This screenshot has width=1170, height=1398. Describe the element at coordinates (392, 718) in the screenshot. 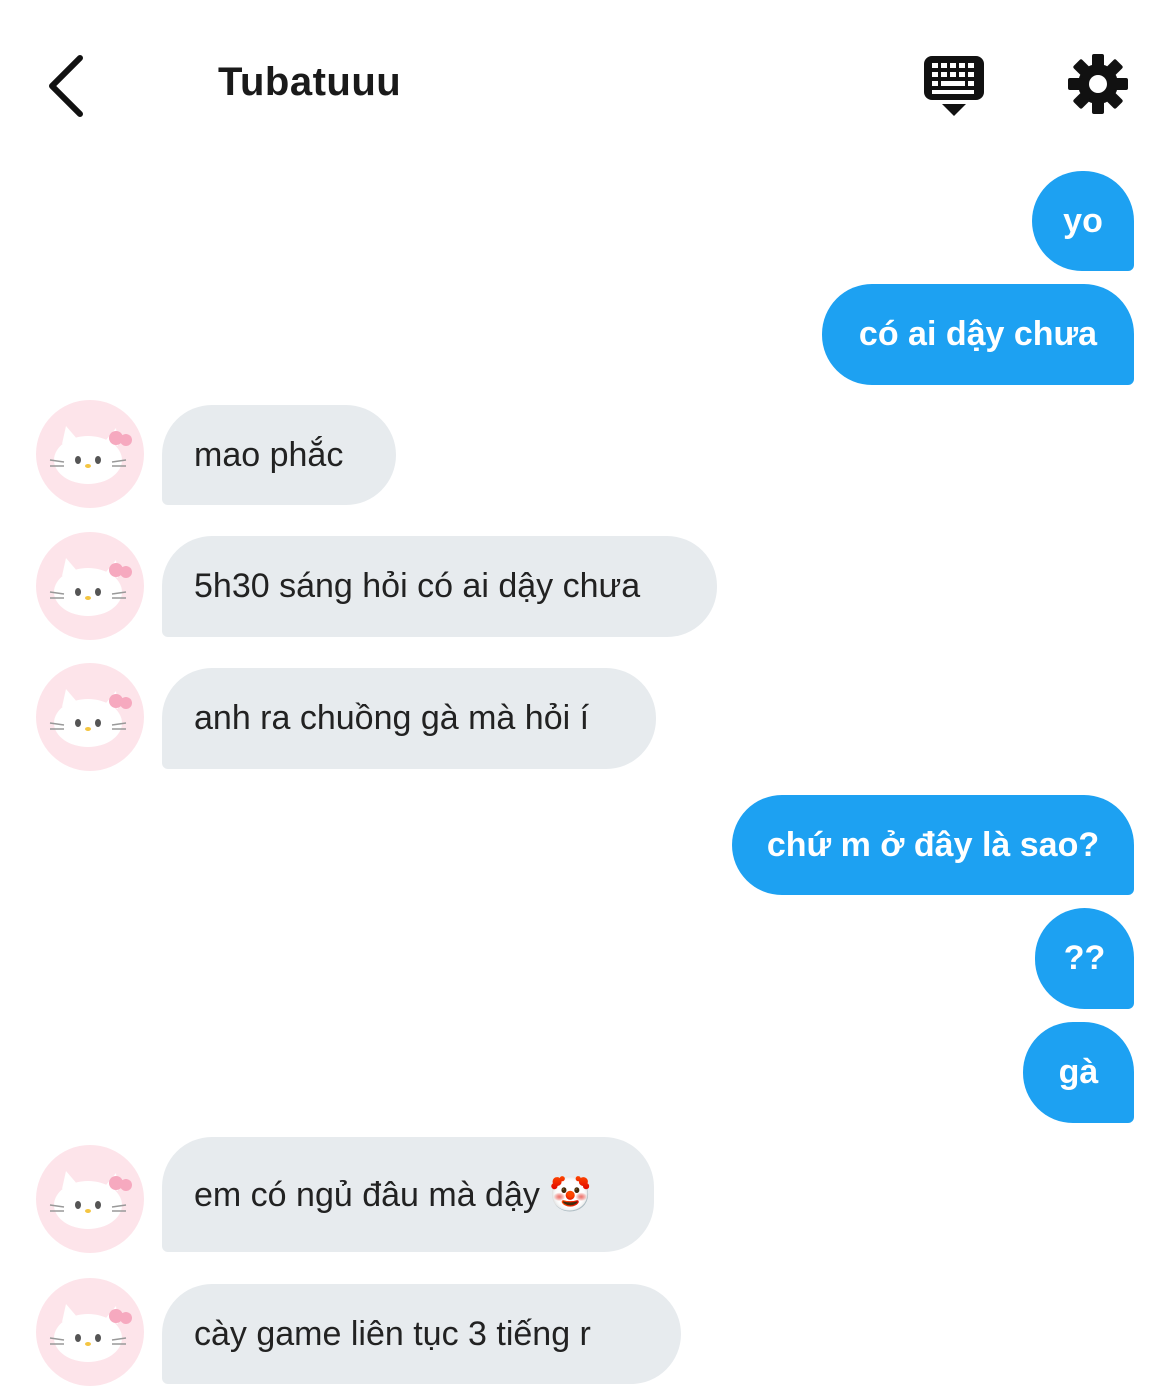

I see `message-text: anh ra chuồng gà mà hỏi í` at that location.